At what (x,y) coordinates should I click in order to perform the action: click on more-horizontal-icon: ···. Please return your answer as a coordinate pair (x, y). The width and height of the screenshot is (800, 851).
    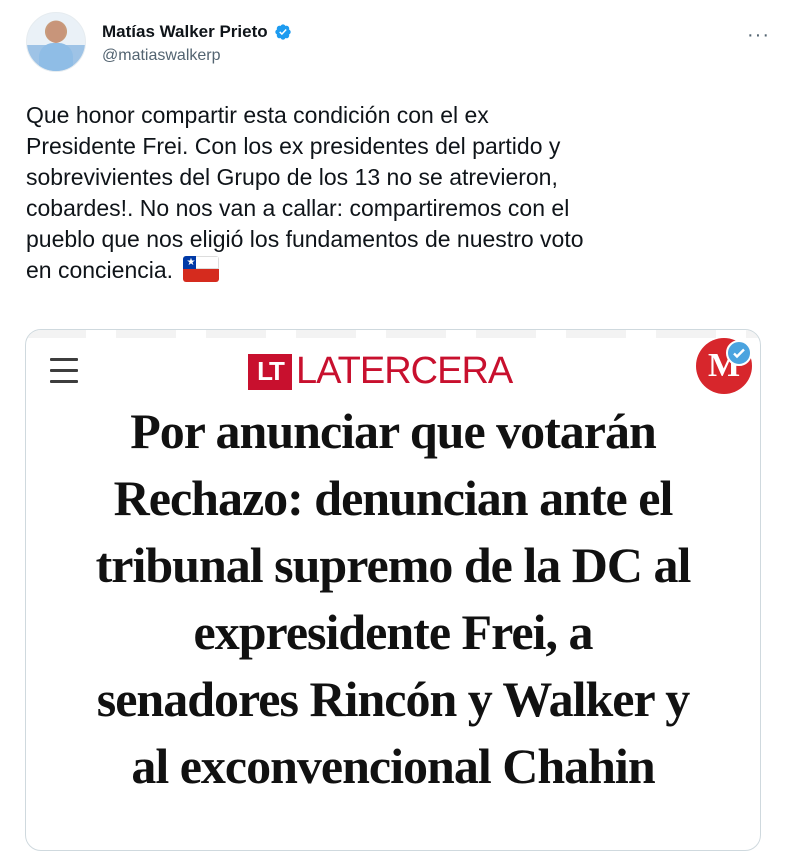
    Looking at the image, I should click on (758, 35).